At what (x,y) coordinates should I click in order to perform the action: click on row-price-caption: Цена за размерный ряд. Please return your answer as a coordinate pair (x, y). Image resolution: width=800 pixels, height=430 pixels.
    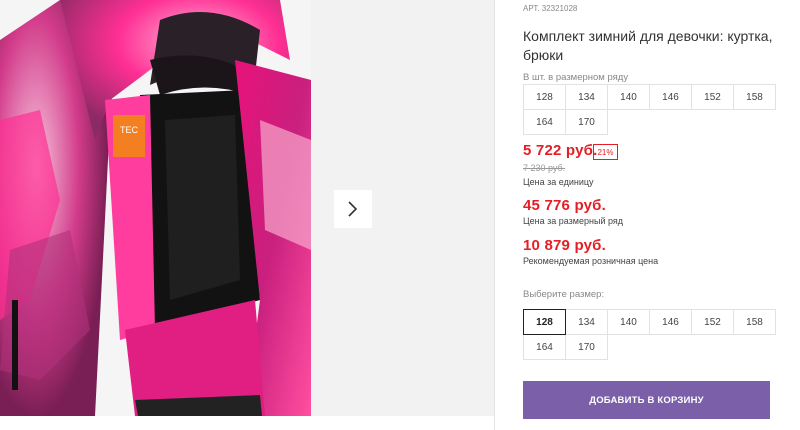
    Looking at the image, I should click on (573, 221).